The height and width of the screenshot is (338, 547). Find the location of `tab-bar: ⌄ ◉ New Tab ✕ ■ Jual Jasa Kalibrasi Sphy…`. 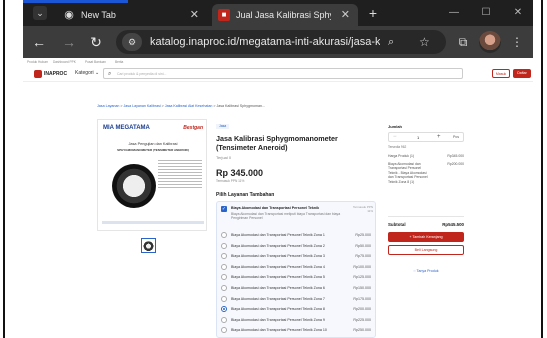

tab-bar: ⌄ ◉ New Tab ✕ ■ Jual Jasa Kalibrasi Sphy… is located at coordinates (278, 13).